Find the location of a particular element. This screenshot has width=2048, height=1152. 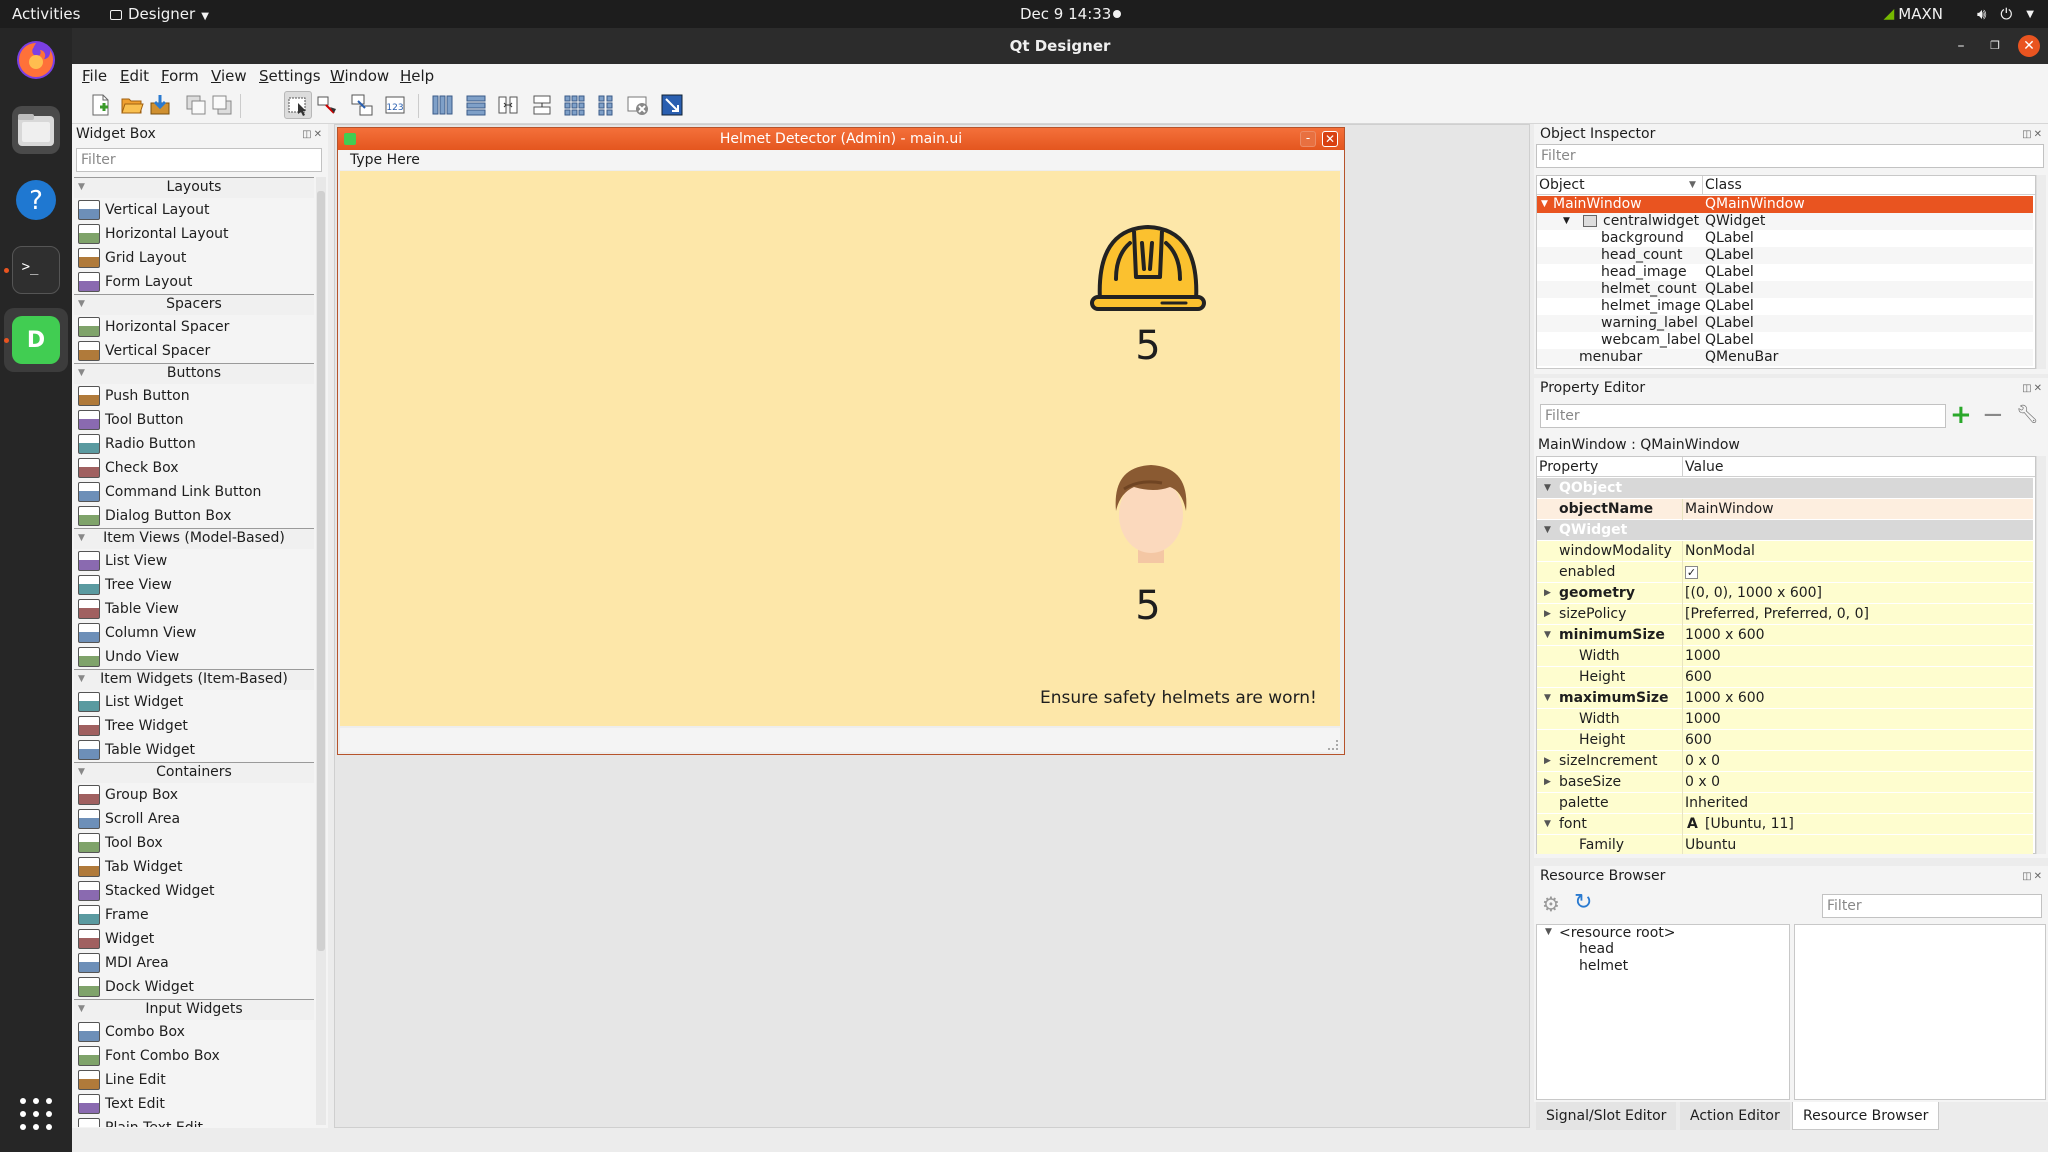

adjust-size-icon is located at coordinates (672, 105).